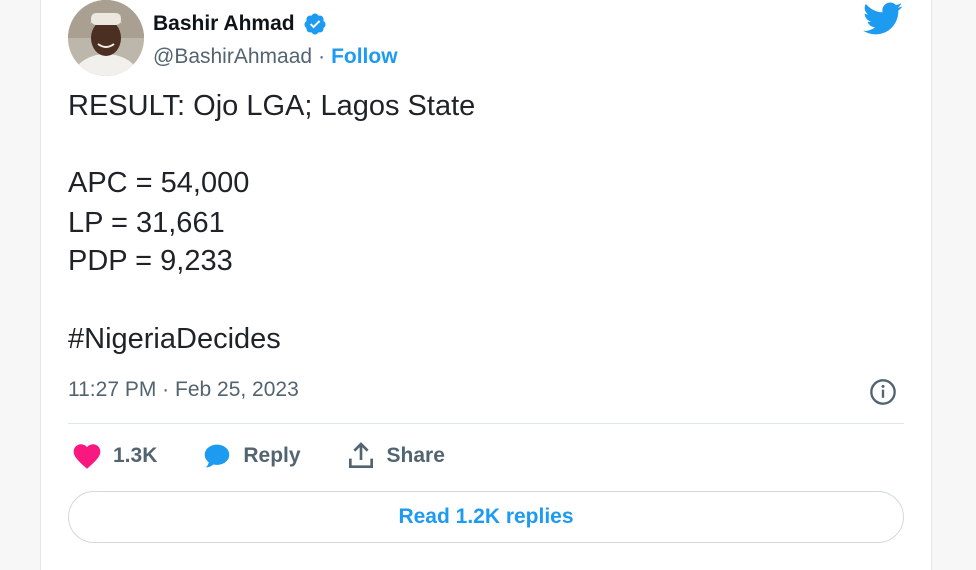 This screenshot has height=570, width=976. Describe the element at coordinates (883, 392) in the screenshot. I see `info-icon` at that location.